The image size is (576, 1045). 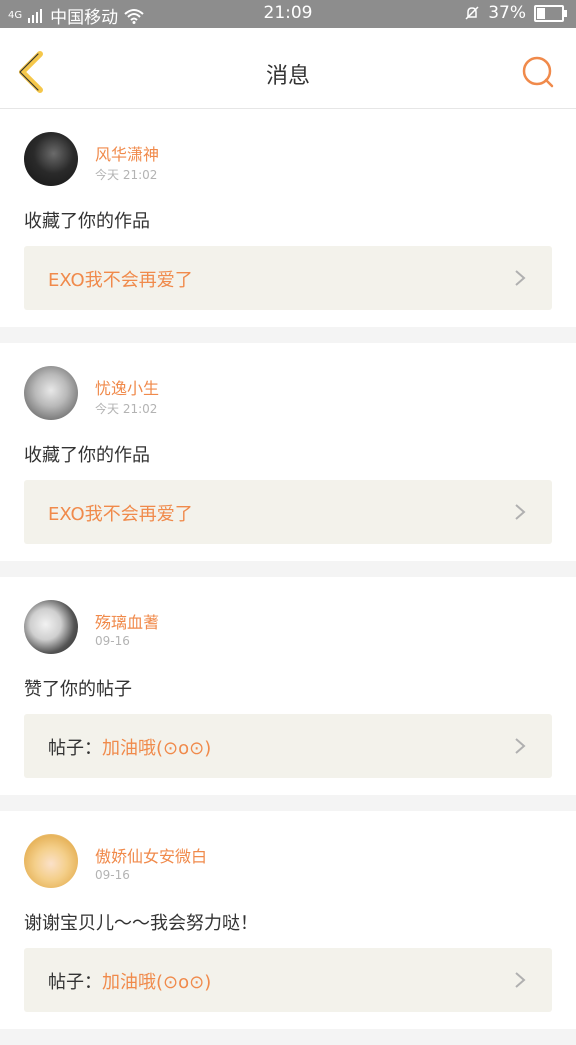 What do you see at coordinates (141, 923) in the screenshot?
I see `message-action: 谢谢宝贝儿～～我会努力哒！` at bounding box center [141, 923].